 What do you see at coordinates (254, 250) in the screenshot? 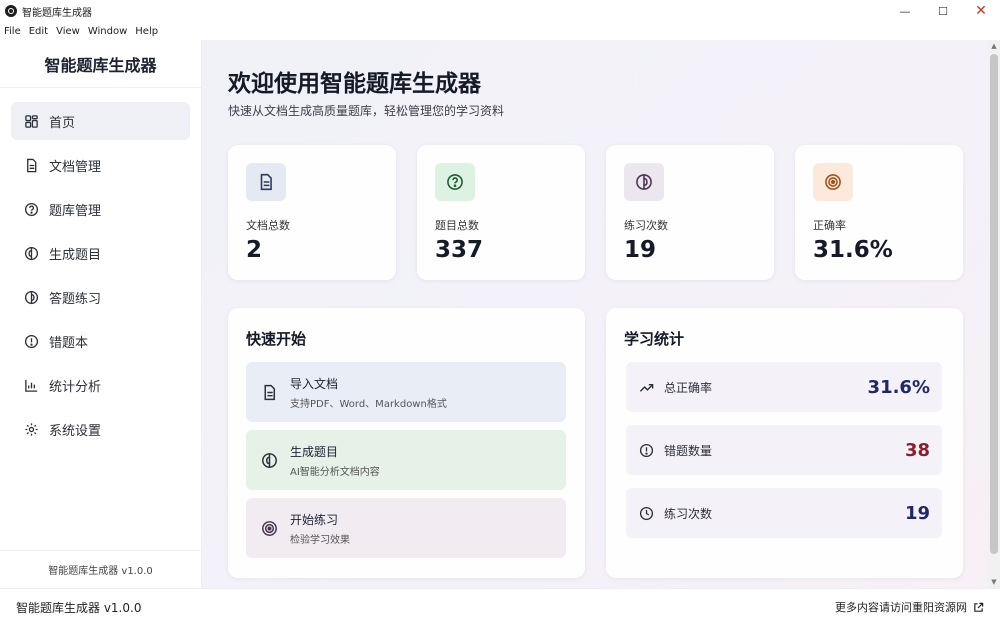
I see `stat-value: 2` at bounding box center [254, 250].